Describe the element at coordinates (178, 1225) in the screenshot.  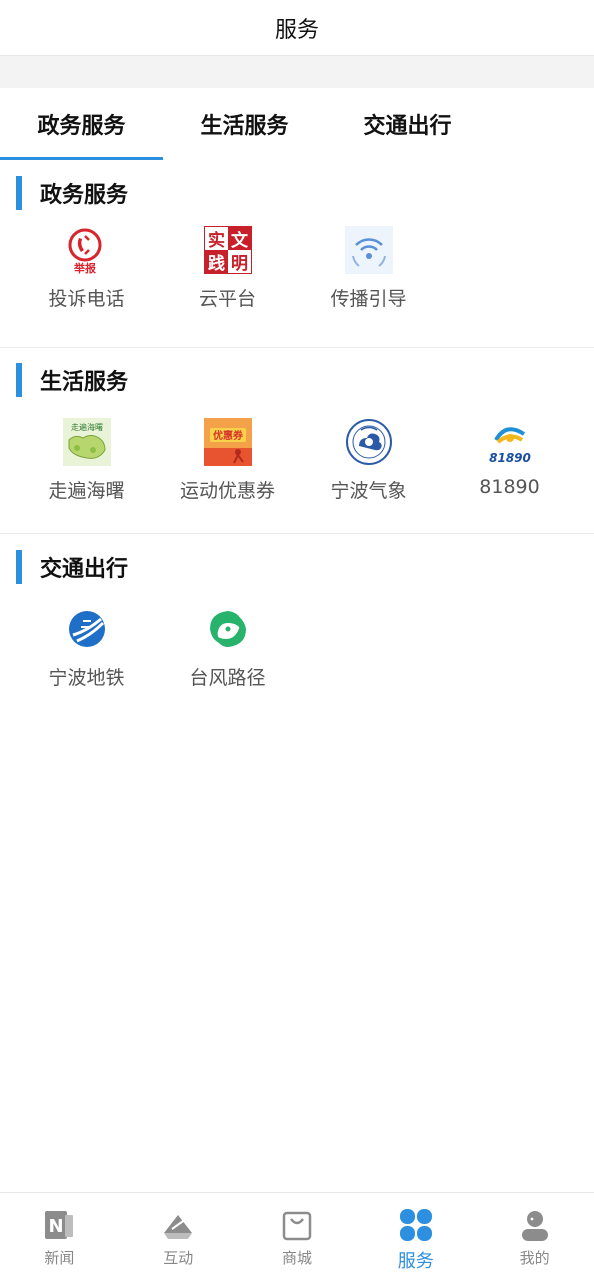
I see `interaction-icon` at that location.